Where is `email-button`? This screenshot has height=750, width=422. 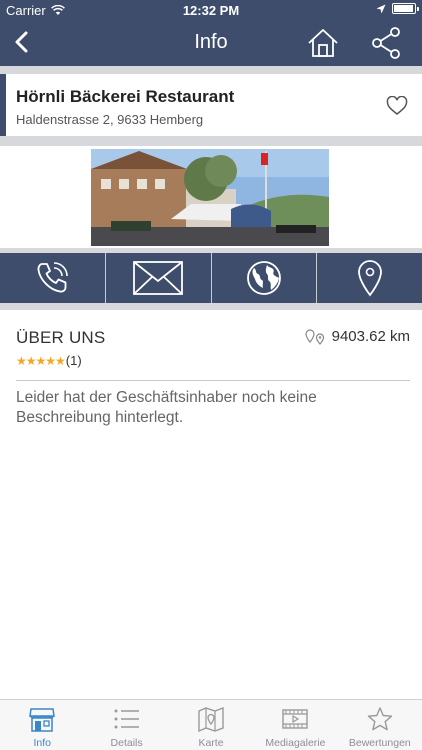
email-button is located at coordinates (159, 278).